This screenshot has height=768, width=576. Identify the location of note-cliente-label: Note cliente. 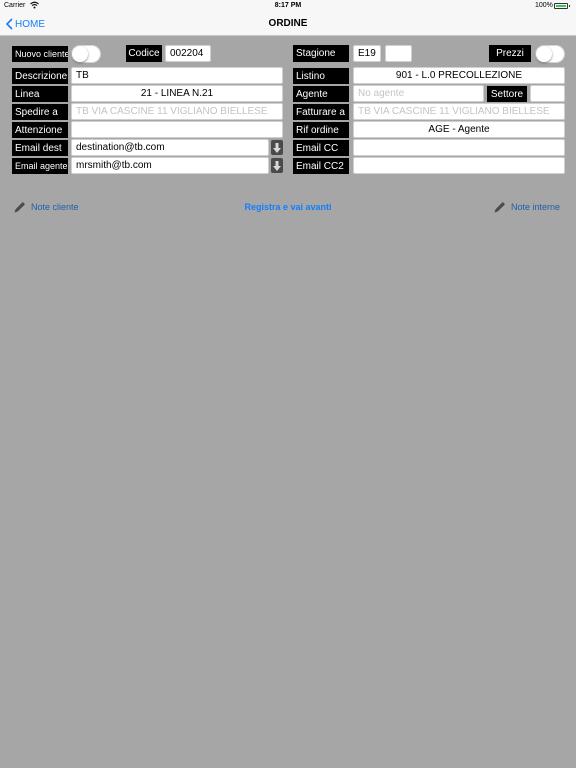
(55, 207).